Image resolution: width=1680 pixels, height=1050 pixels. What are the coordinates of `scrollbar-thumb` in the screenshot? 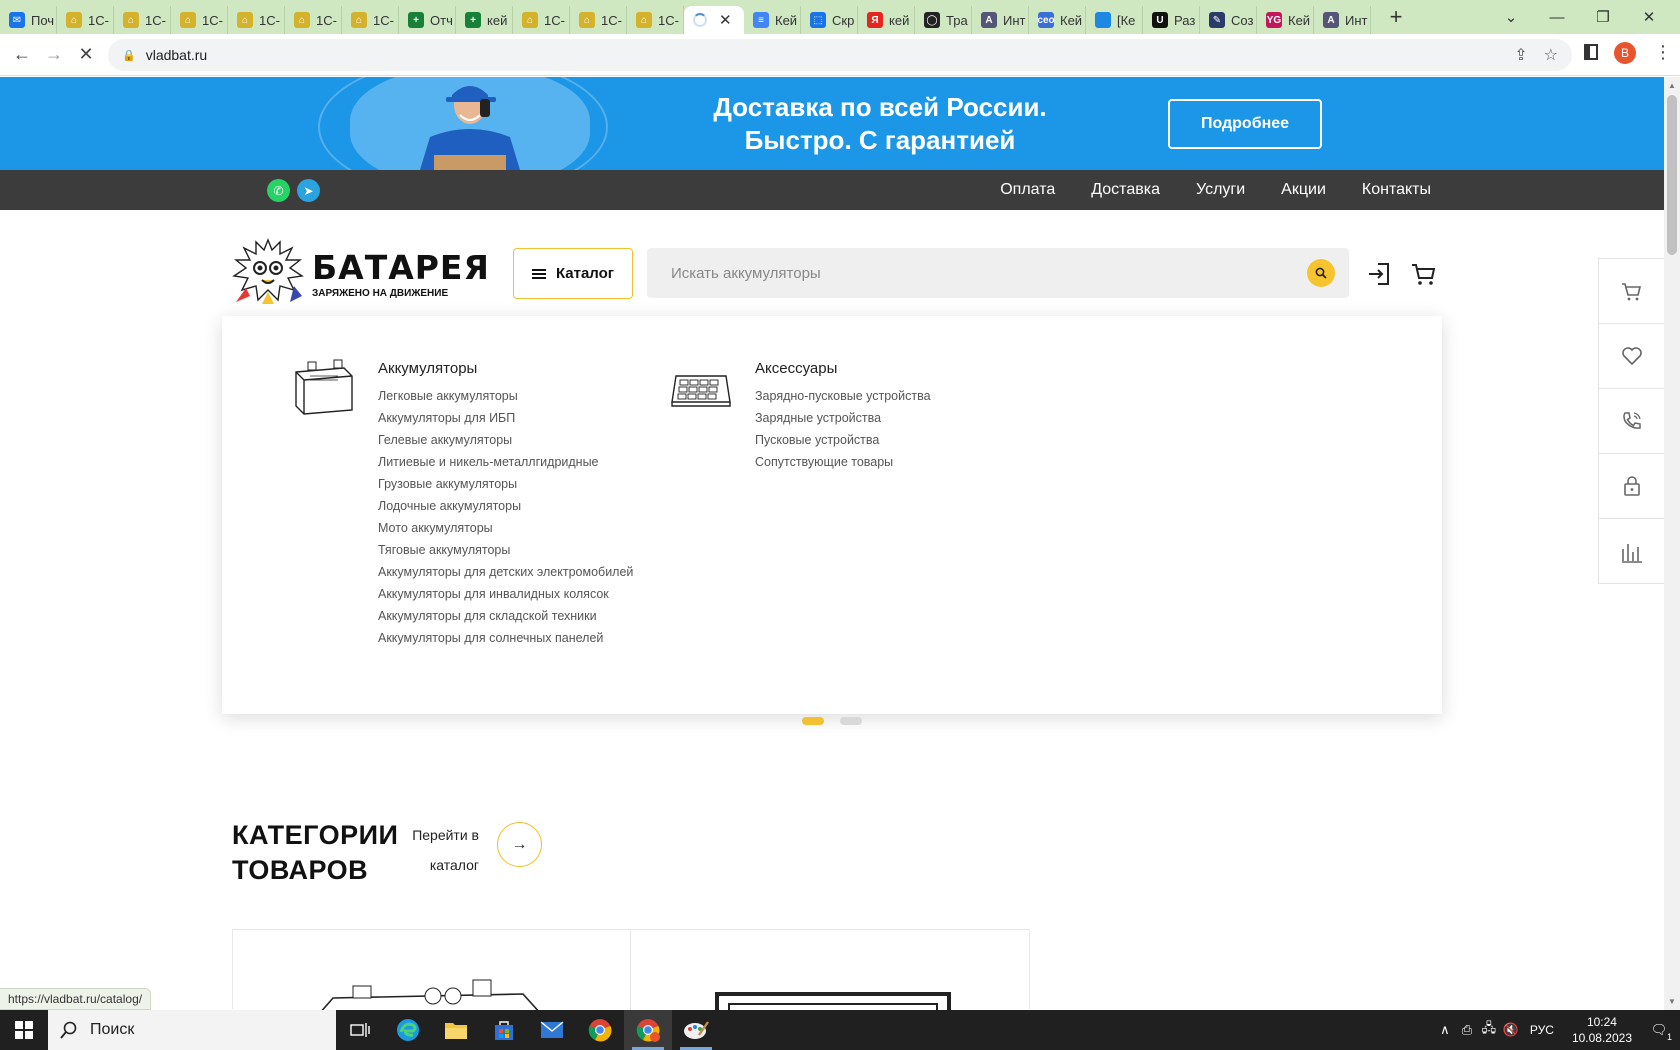 It's located at (1672, 175).